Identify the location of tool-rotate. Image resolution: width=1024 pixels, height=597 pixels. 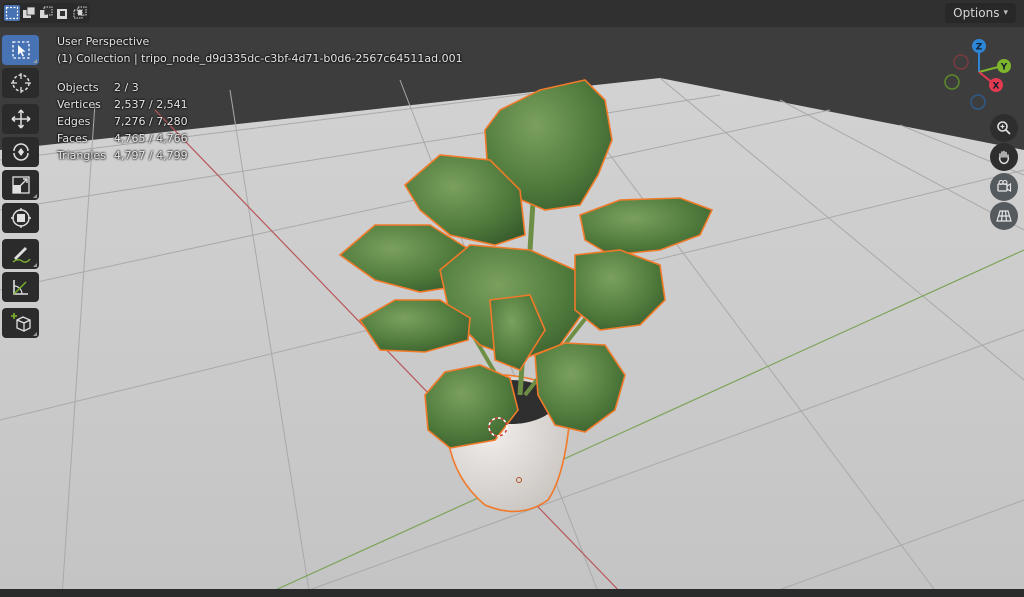
(20, 152).